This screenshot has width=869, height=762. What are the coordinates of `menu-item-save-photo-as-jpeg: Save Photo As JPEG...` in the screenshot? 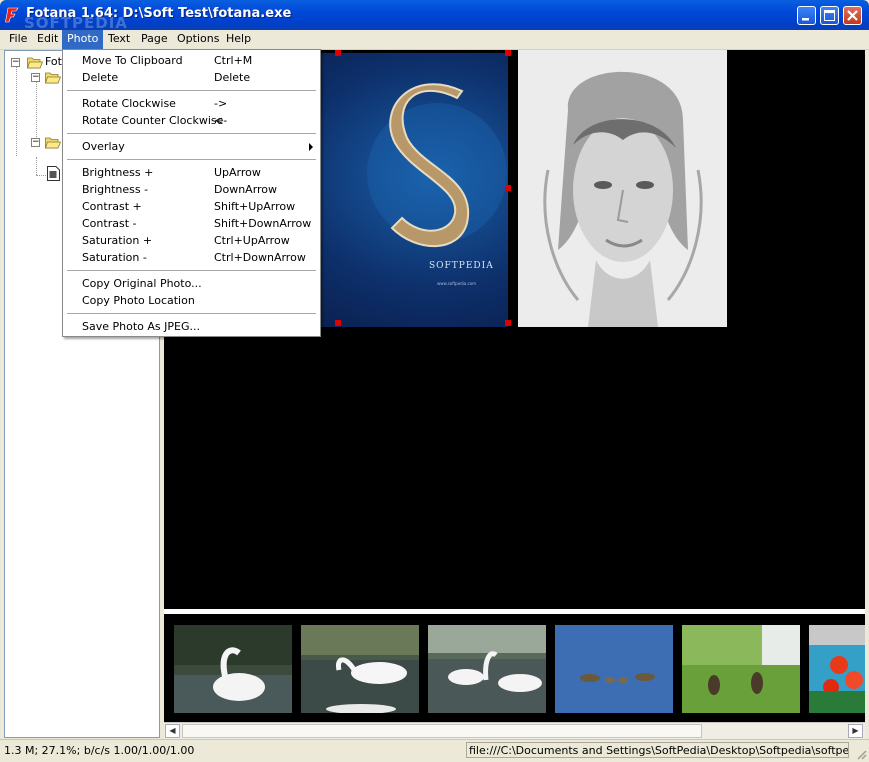 It's located at (191, 326).